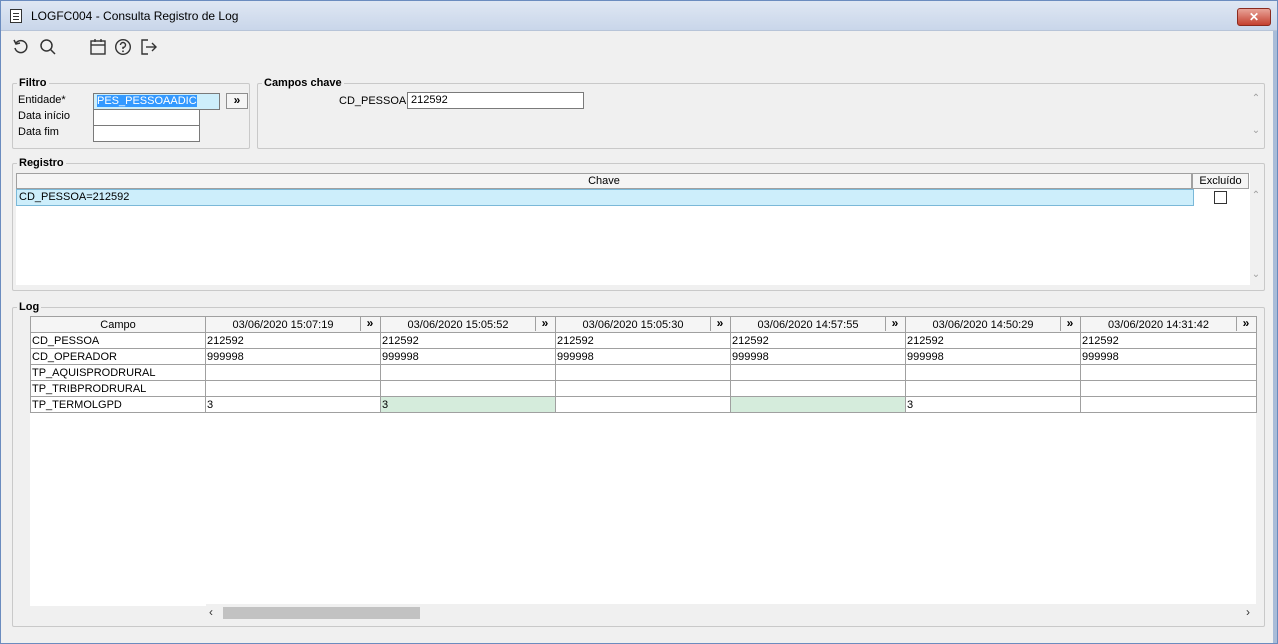  What do you see at coordinates (135, 16) in the screenshot?
I see `window-title: LOGFC004 - Consulta Registro de Log` at bounding box center [135, 16].